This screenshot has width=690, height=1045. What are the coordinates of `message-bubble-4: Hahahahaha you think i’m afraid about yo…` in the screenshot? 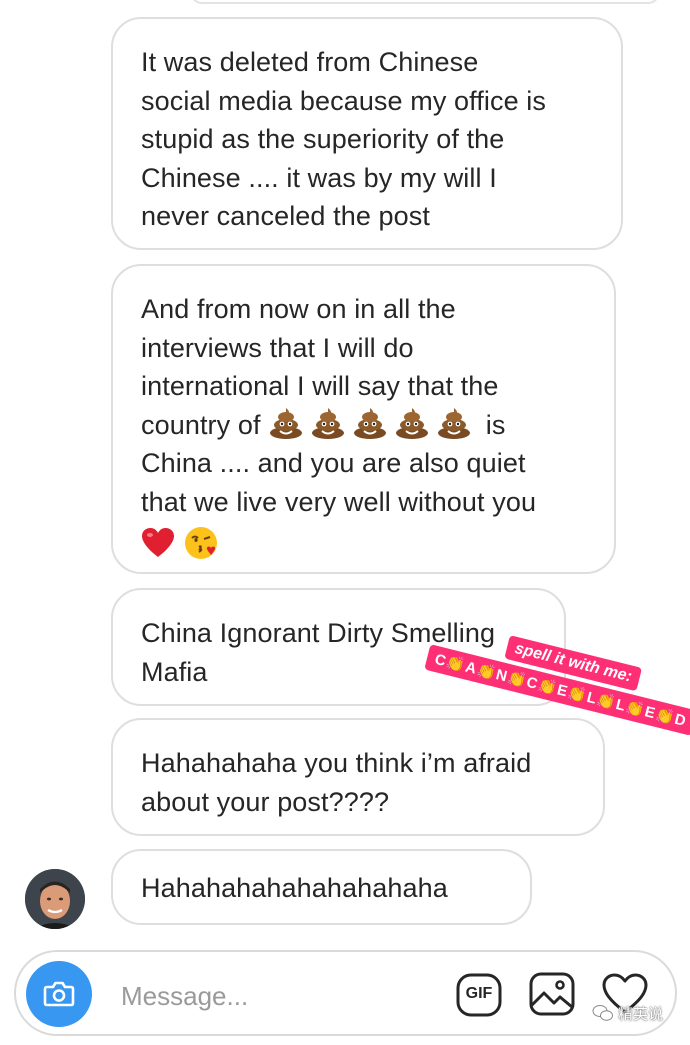 It's located at (358, 777).